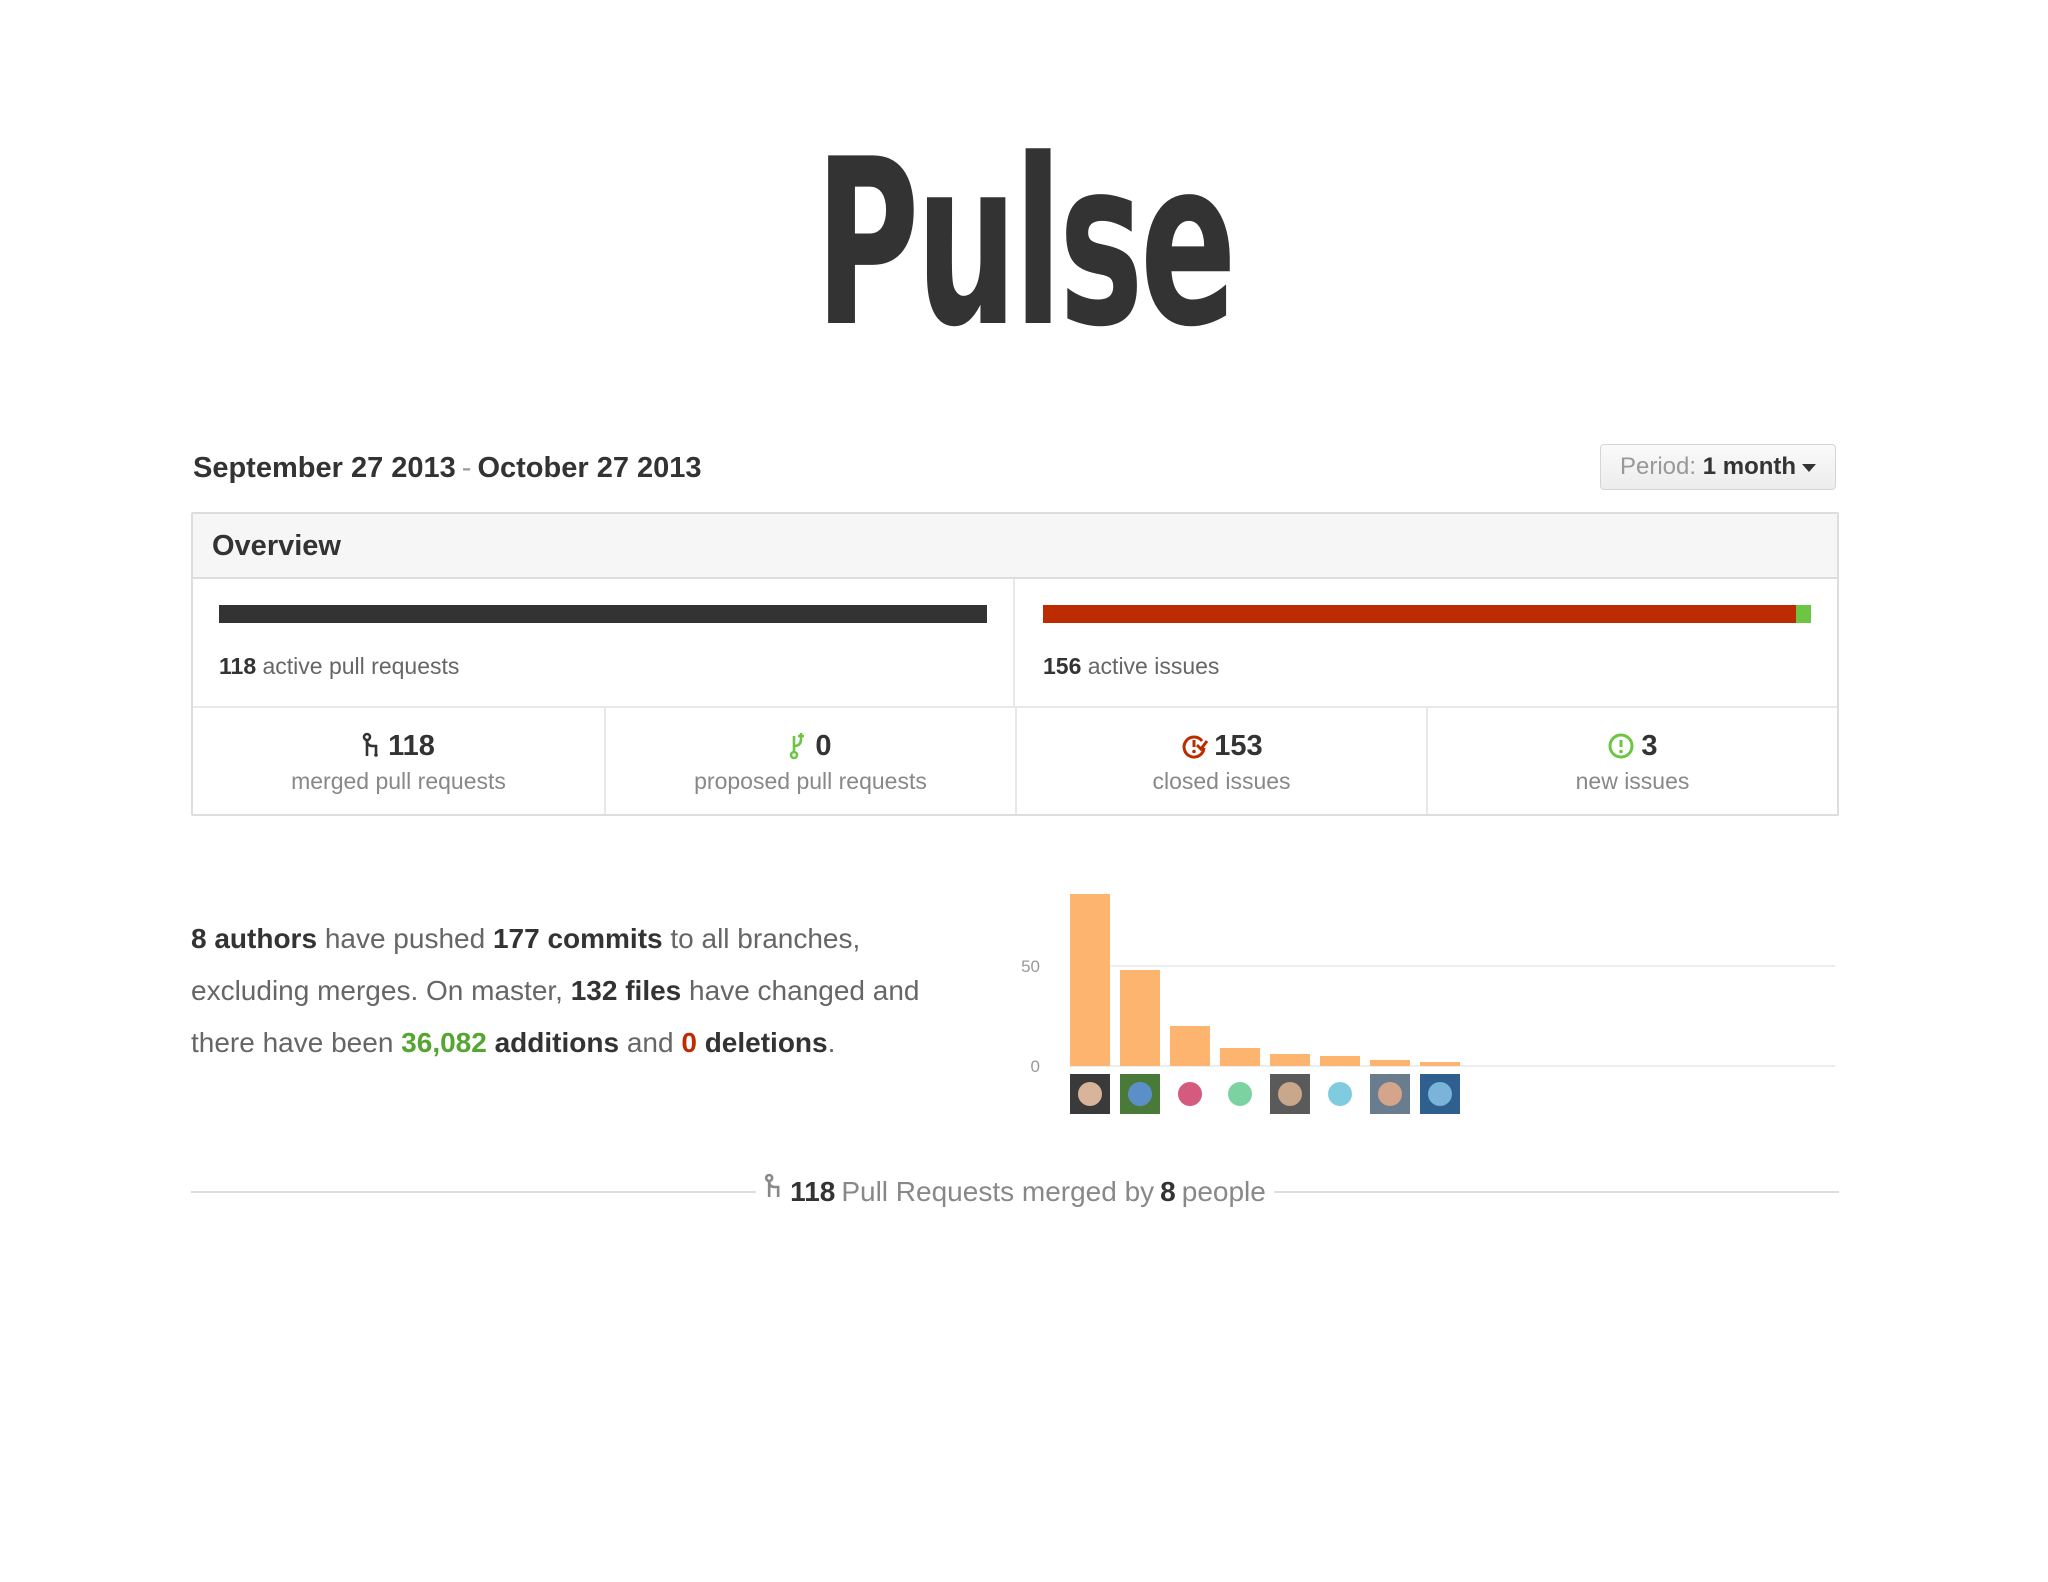 The image size is (2048, 1582). What do you see at coordinates (650, 1042) in the screenshot?
I see `commits-text-4: and` at bounding box center [650, 1042].